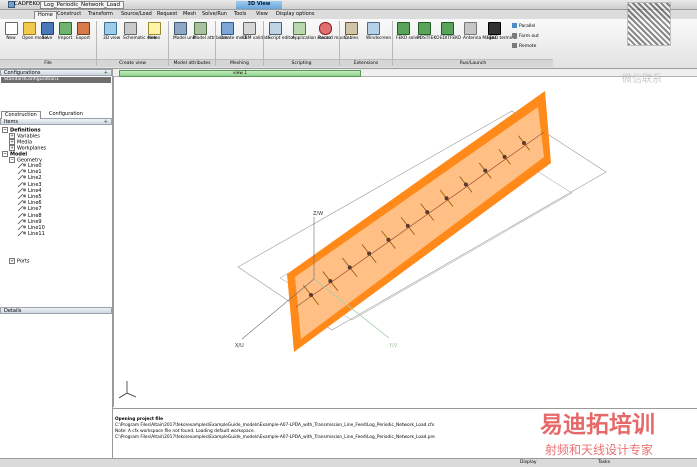 Image resolution: width=697 pixels, height=467 pixels. I want to click on editfeko-icon, so click(447, 28).